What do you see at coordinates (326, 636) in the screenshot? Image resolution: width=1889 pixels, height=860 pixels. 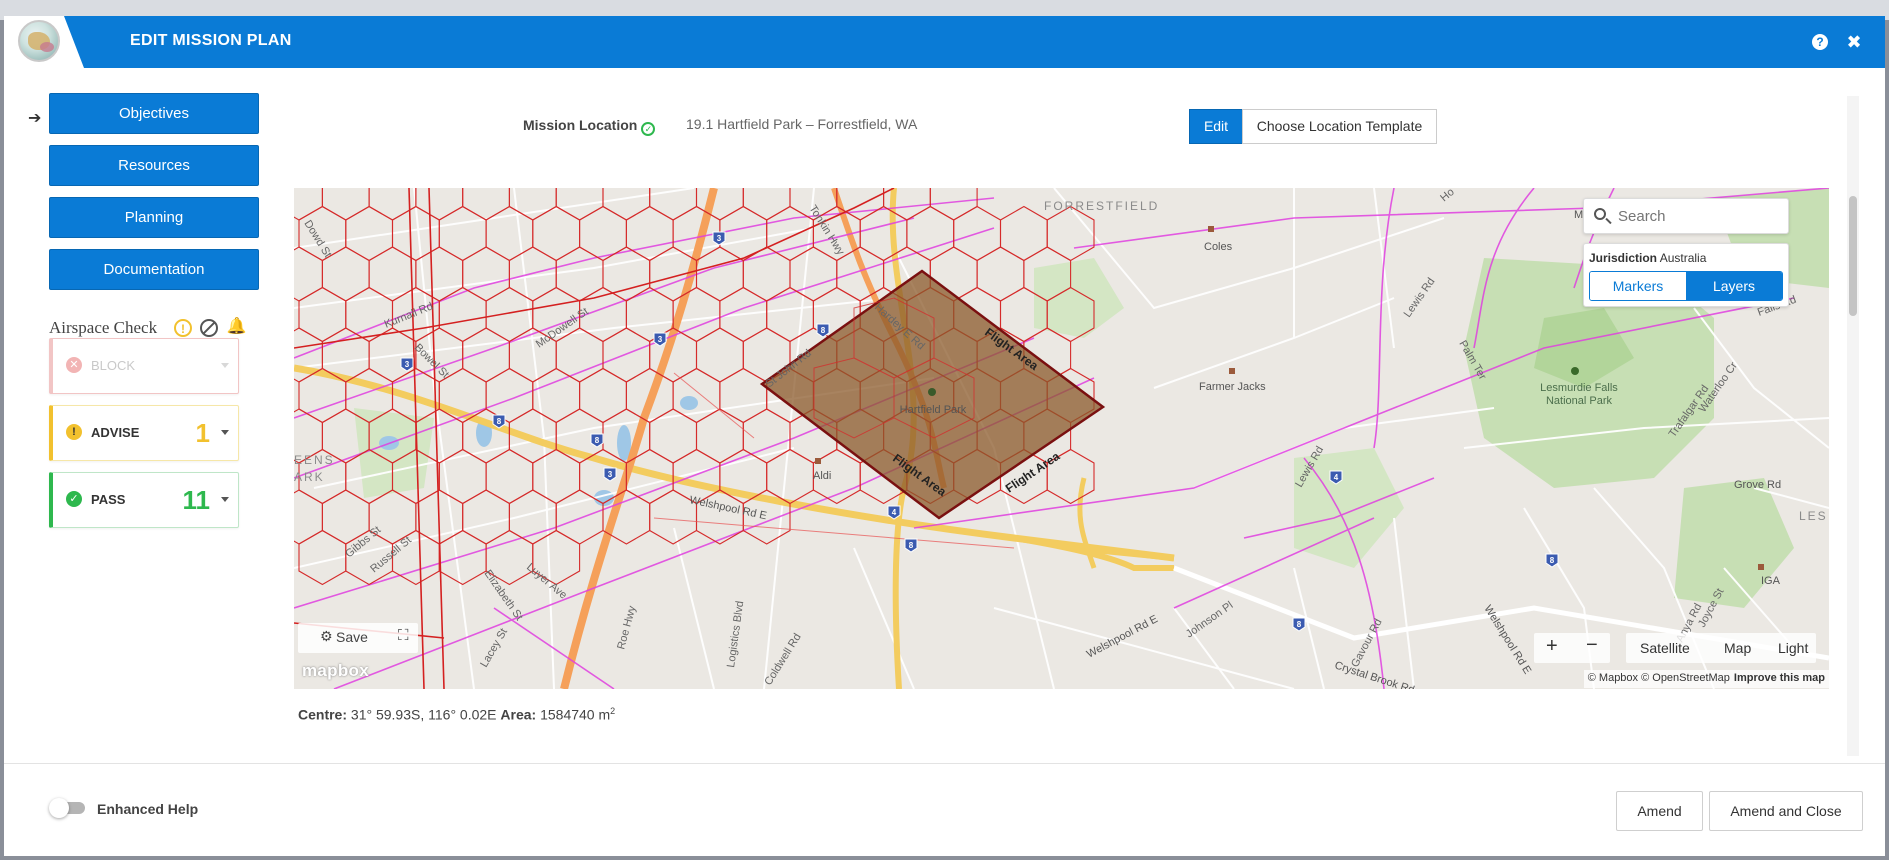 I see `gear-icon: ⚙` at bounding box center [326, 636].